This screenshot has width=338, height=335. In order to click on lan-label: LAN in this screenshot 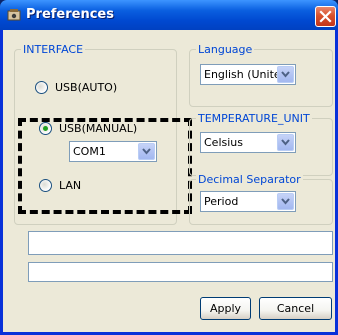, I will do `click(70, 185)`.